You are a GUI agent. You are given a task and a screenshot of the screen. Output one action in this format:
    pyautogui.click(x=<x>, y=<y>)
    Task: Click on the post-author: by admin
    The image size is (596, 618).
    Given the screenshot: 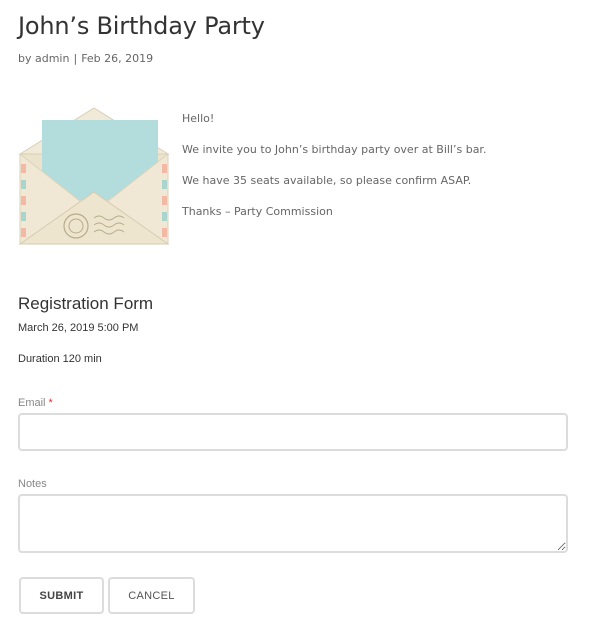 What is the action you would take?
    pyautogui.click(x=44, y=58)
    